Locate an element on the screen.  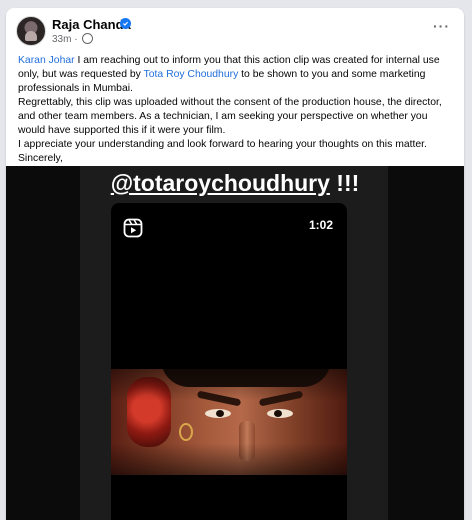
post-time: 33m is located at coordinates (61, 39).